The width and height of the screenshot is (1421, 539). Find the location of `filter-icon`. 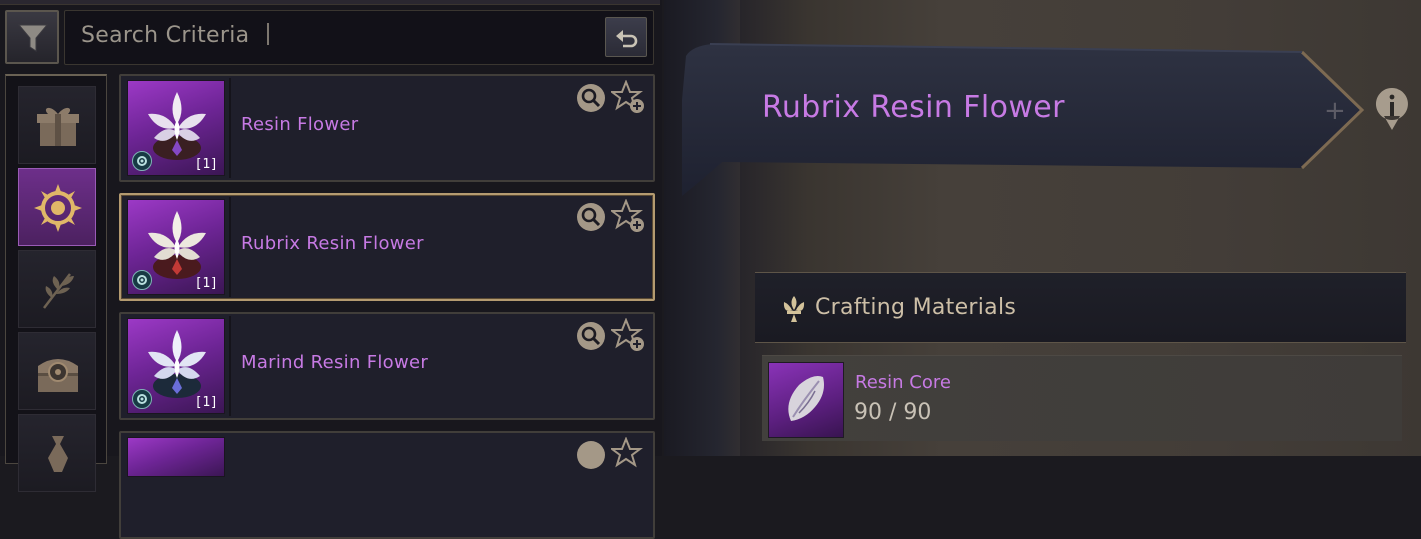

filter-icon is located at coordinates (33, 38).